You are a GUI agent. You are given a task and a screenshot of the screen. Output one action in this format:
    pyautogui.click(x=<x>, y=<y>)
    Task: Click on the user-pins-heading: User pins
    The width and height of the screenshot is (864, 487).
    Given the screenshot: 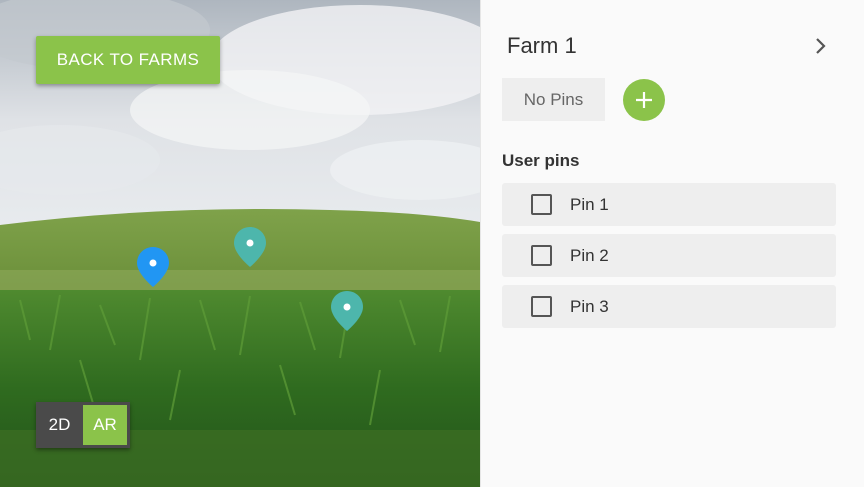 What is the action you would take?
    pyautogui.click(x=541, y=160)
    